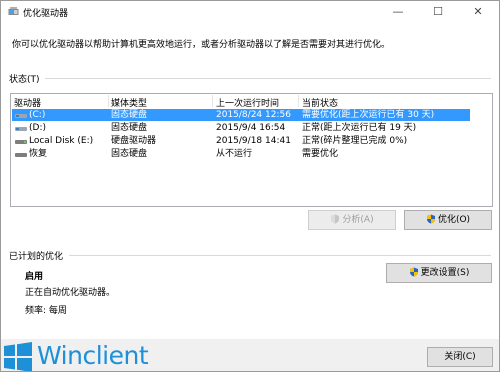 Image resolution: width=500 pixels, height=372 pixels. I want to click on optimize-button-label: 优化(O), so click(454, 220).